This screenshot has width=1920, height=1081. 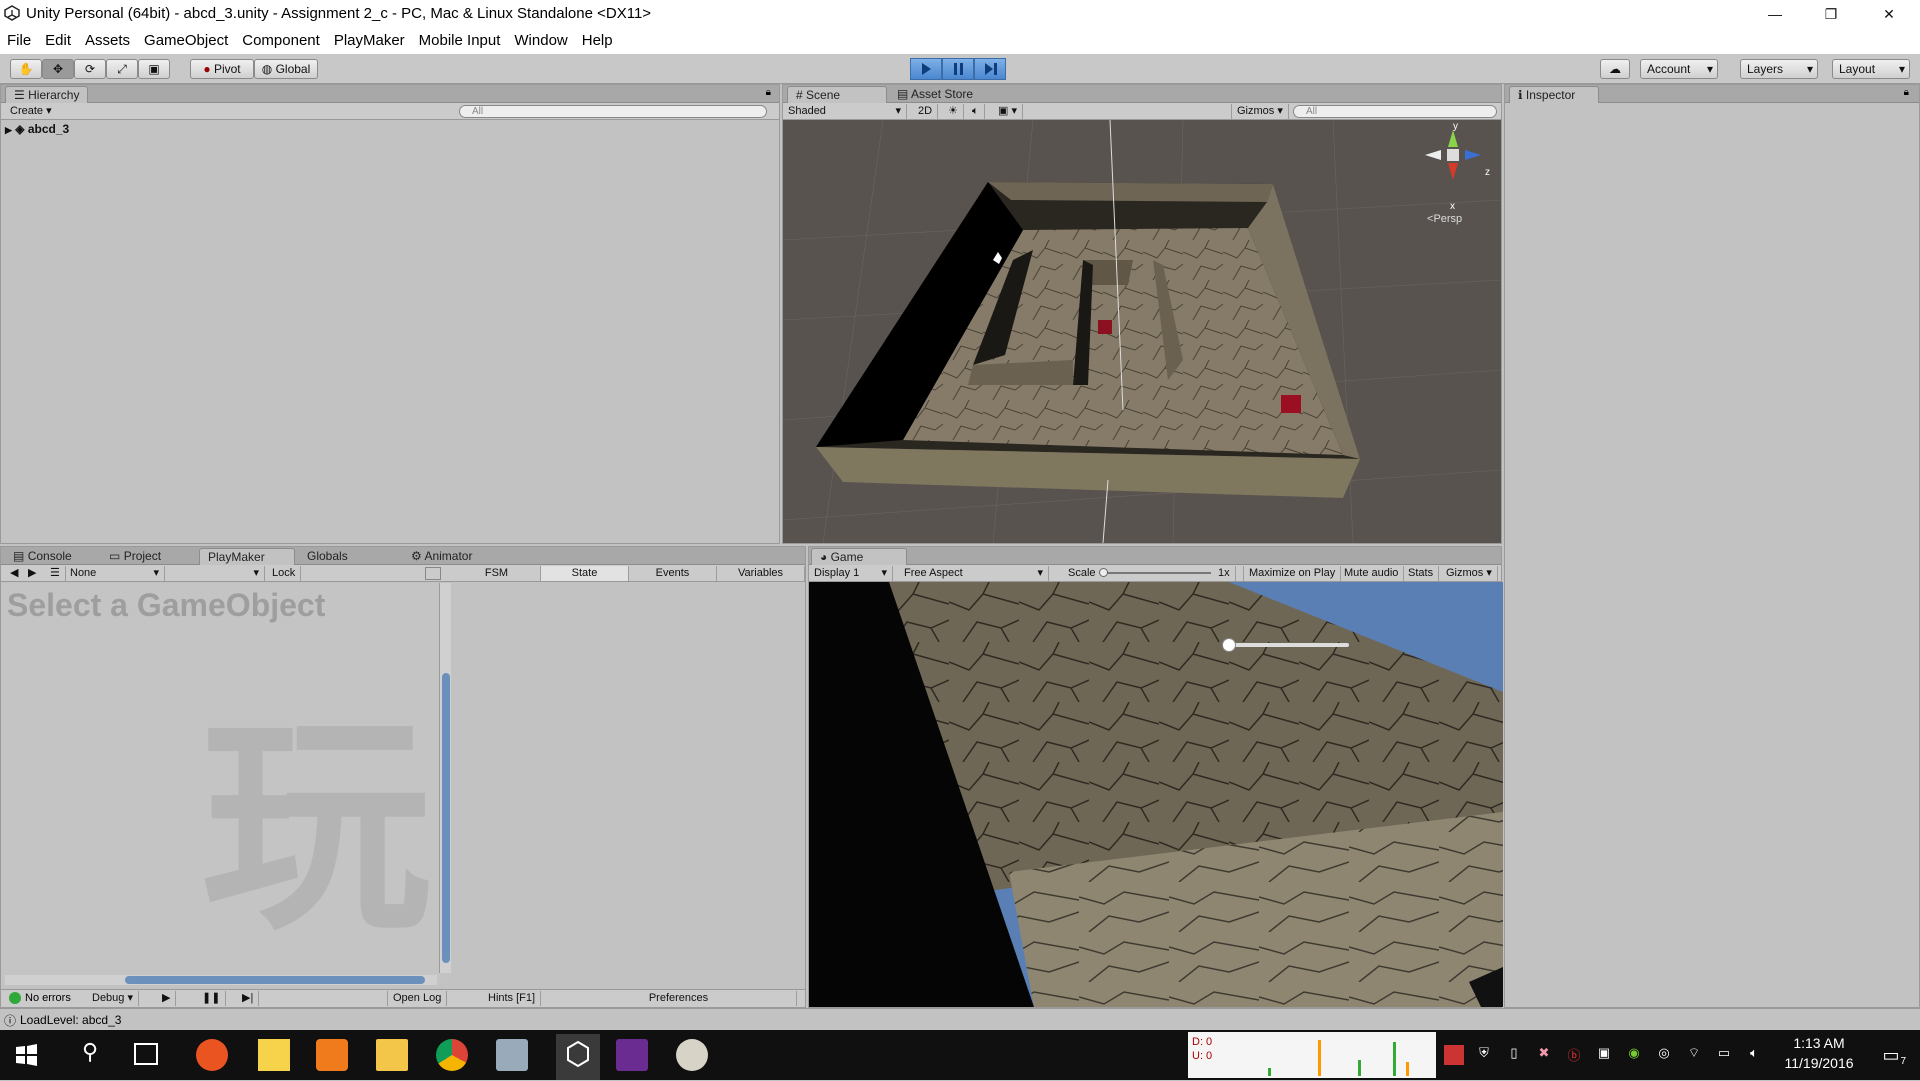 What do you see at coordinates (433, 573) in the screenshot?
I see `minimize-graph-icon` at bounding box center [433, 573].